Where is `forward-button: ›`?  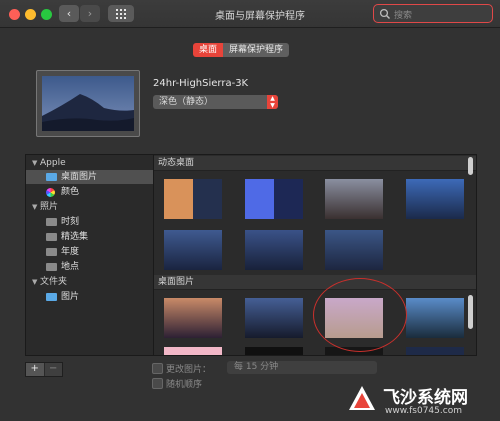 forward-button: › is located at coordinates (90, 13).